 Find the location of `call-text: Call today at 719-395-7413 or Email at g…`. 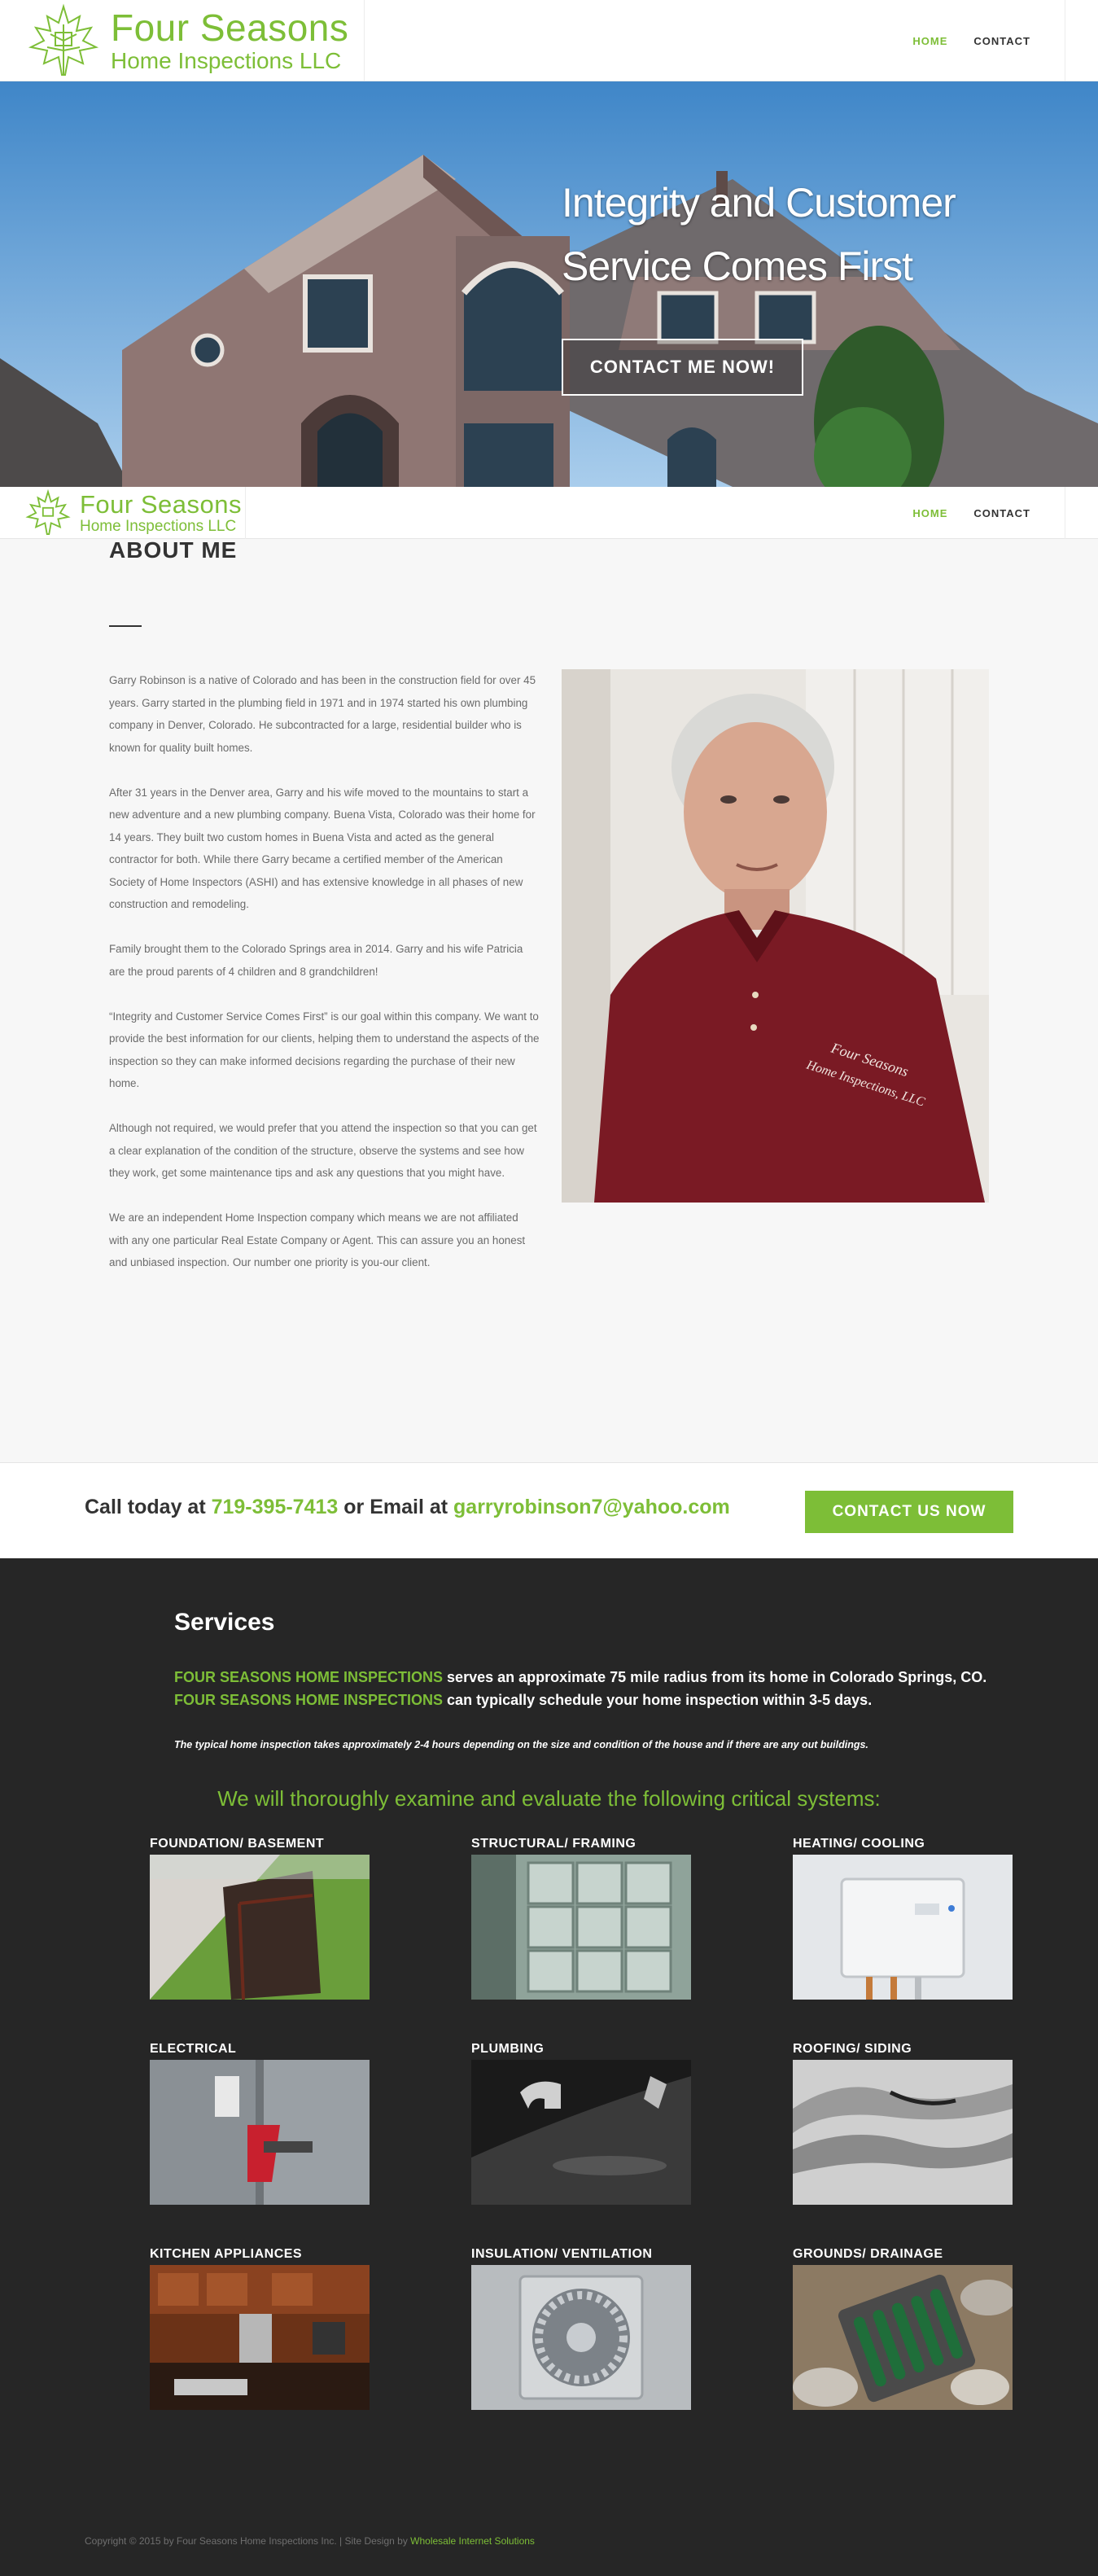

call-text: Call today at 719-395-7413 or Email at g… is located at coordinates (408, 1507).